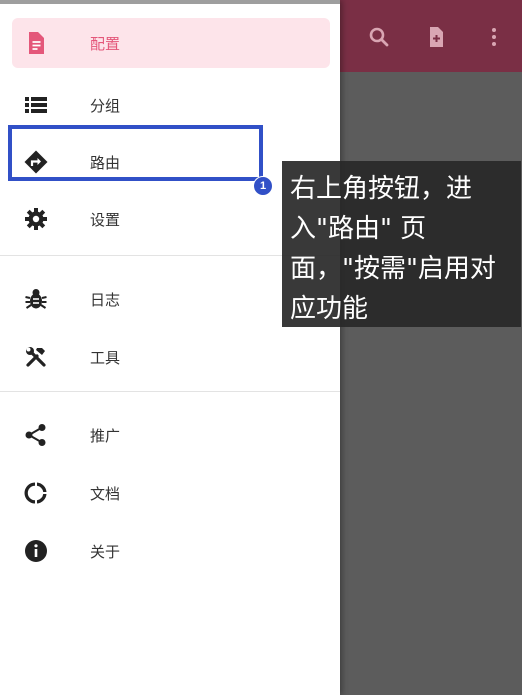  What do you see at coordinates (436, 37) in the screenshot?
I see `add-file-icon` at bounding box center [436, 37].